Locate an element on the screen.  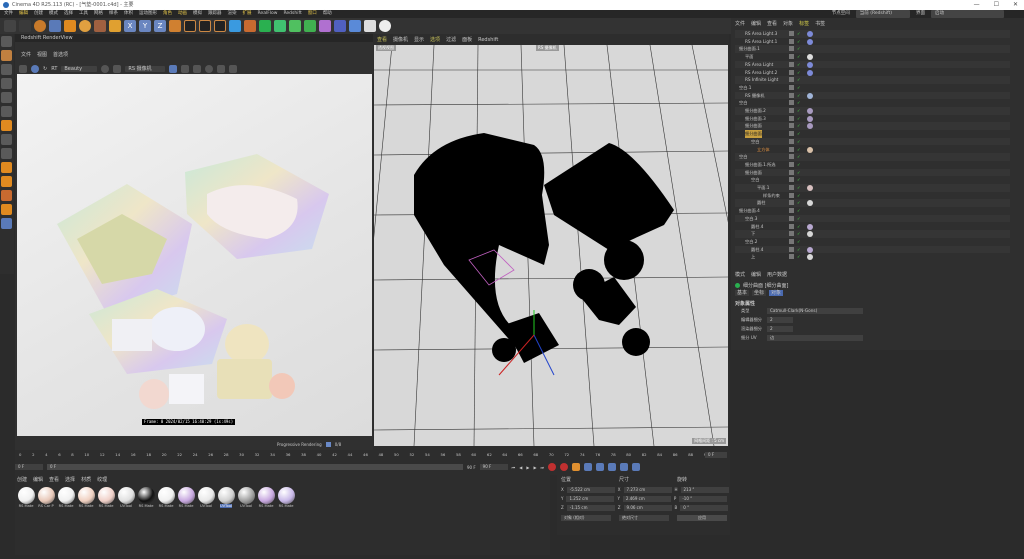
coordinate-input: -1.15 cm is located at coordinates (590, 508).